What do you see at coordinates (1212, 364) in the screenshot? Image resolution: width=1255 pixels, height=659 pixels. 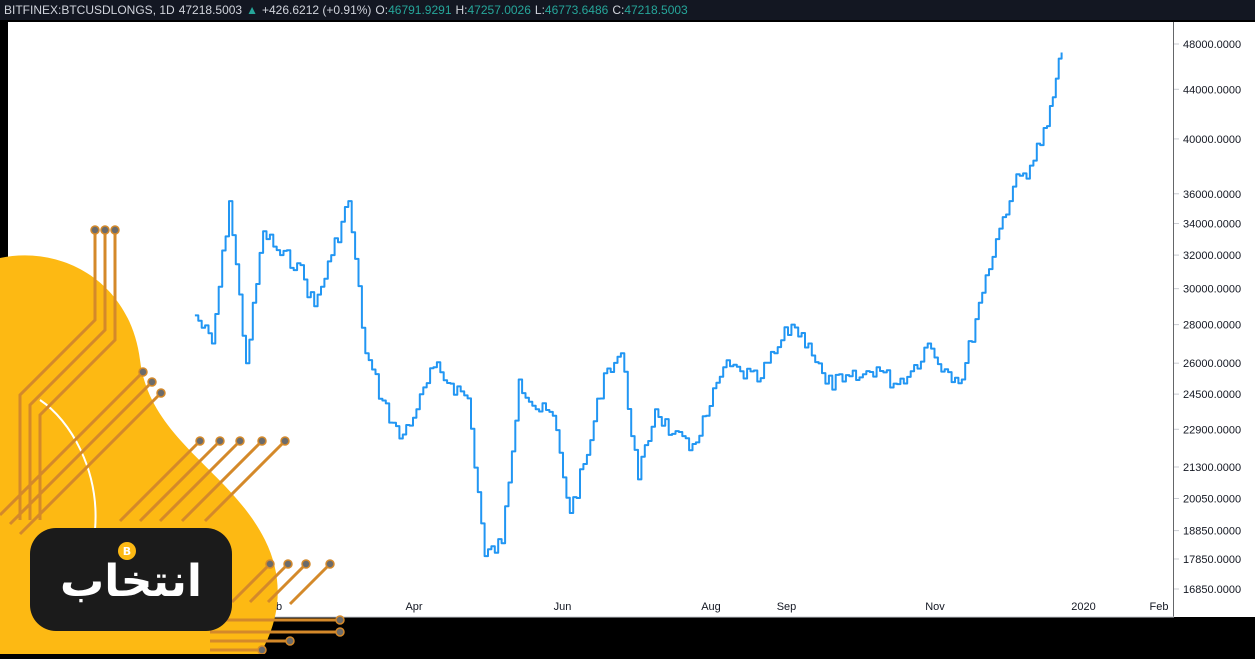 I see `y-tick-label: 26000.0000` at bounding box center [1212, 364].